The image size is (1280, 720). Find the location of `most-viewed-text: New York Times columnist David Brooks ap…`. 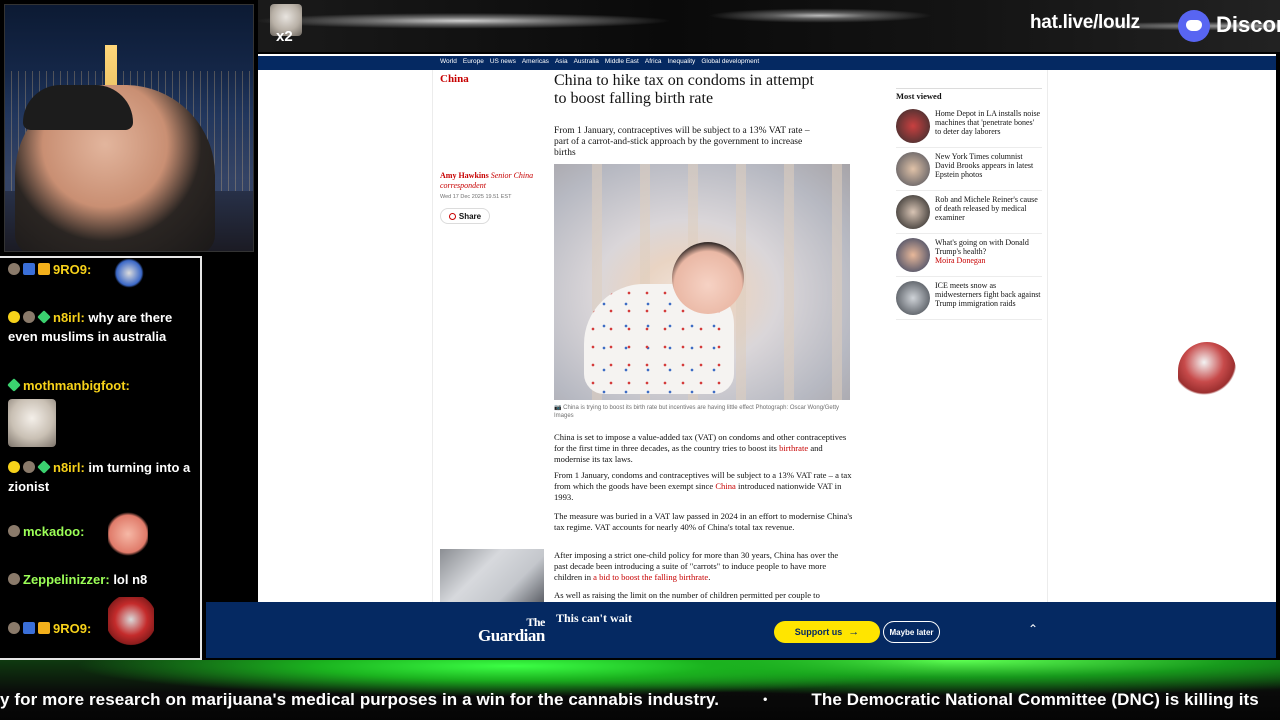

most-viewed-text: New York Times columnist David Brooks ap… is located at coordinates (984, 165).